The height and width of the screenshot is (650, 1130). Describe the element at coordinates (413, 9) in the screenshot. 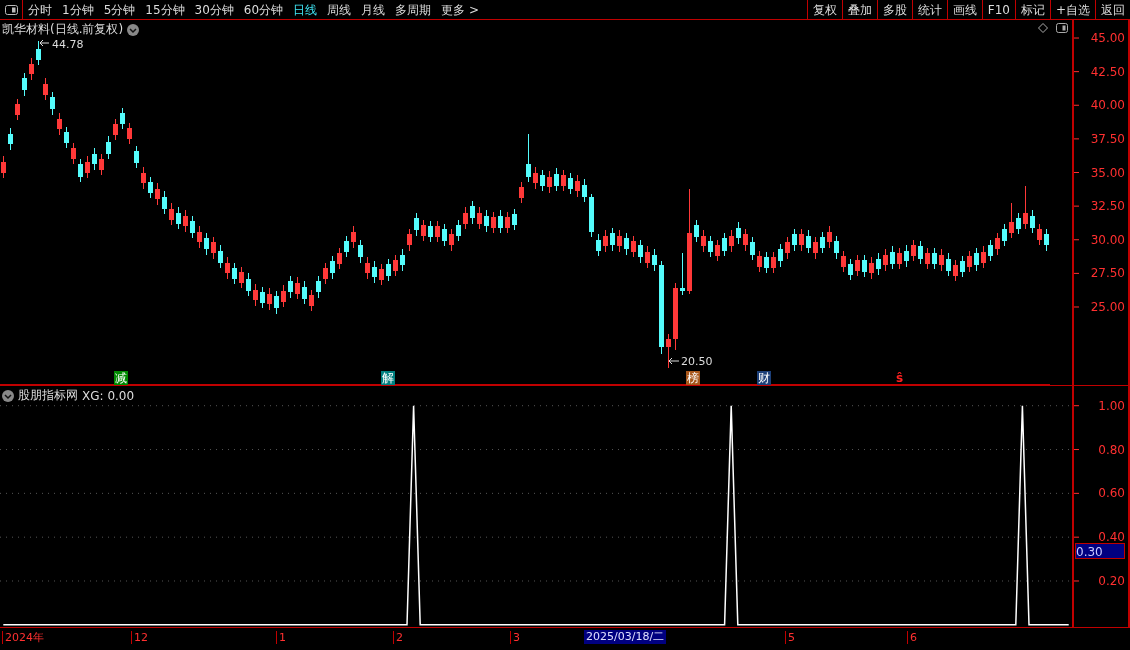

I see `period-tab: 多周期` at that location.